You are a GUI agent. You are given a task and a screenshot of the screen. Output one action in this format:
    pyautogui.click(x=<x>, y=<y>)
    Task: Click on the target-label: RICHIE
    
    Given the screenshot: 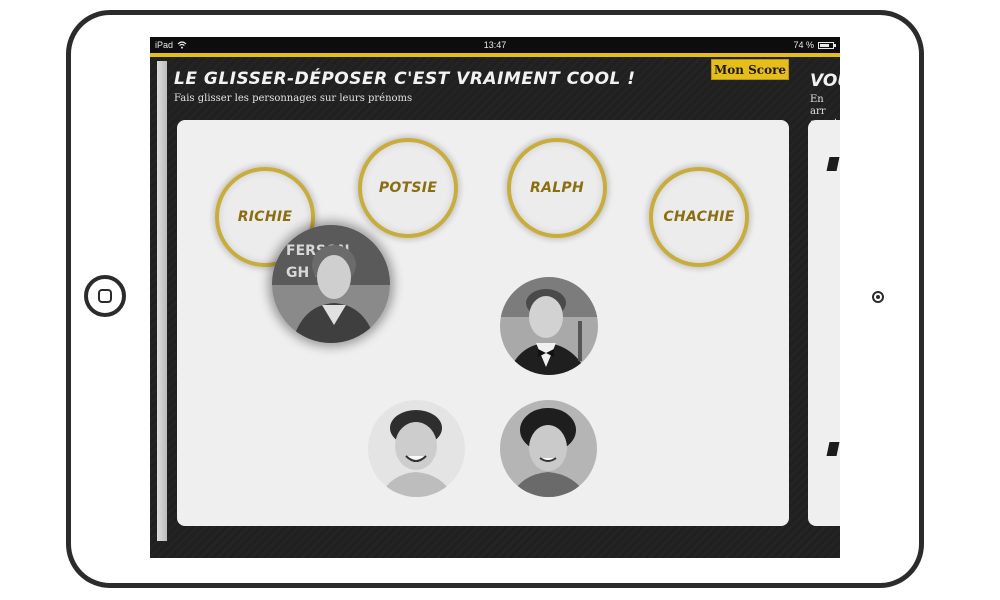 What is the action you would take?
    pyautogui.click(x=265, y=217)
    